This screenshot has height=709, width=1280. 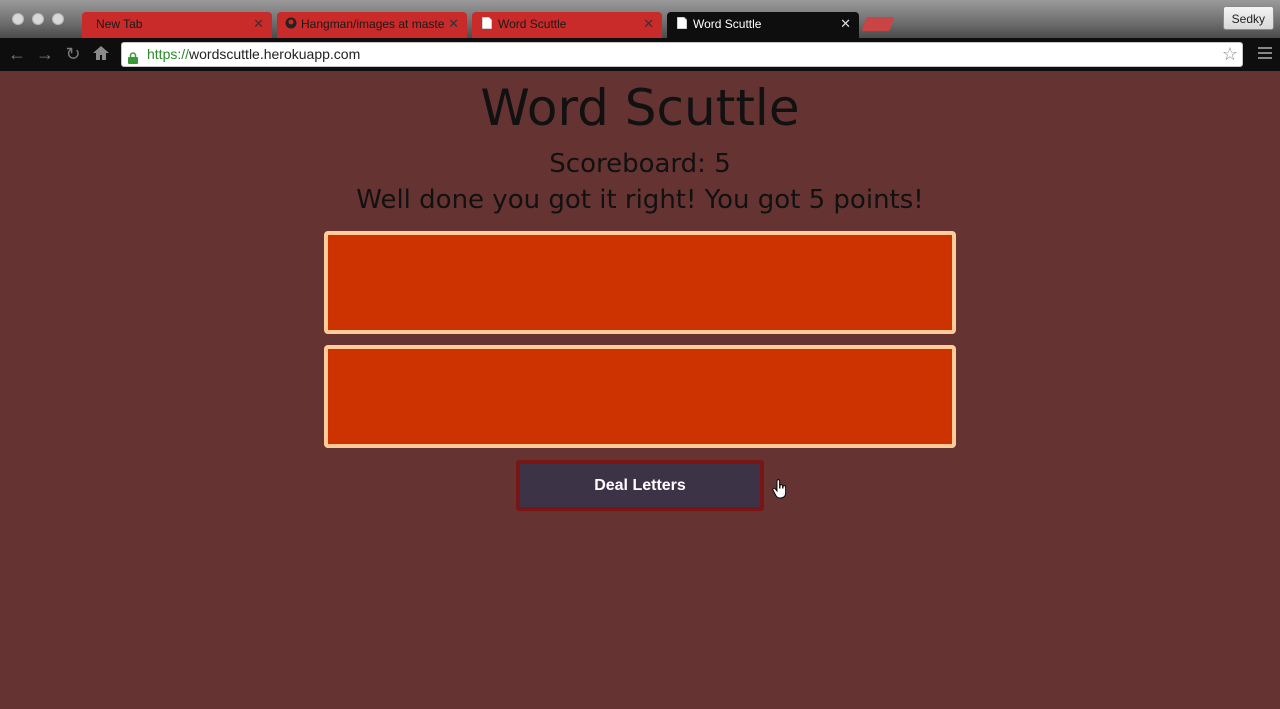 What do you see at coordinates (682, 54) in the screenshot?
I see `address-bar: https://wordscuttle.herokuapp.com ☆` at bounding box center [682, 54].